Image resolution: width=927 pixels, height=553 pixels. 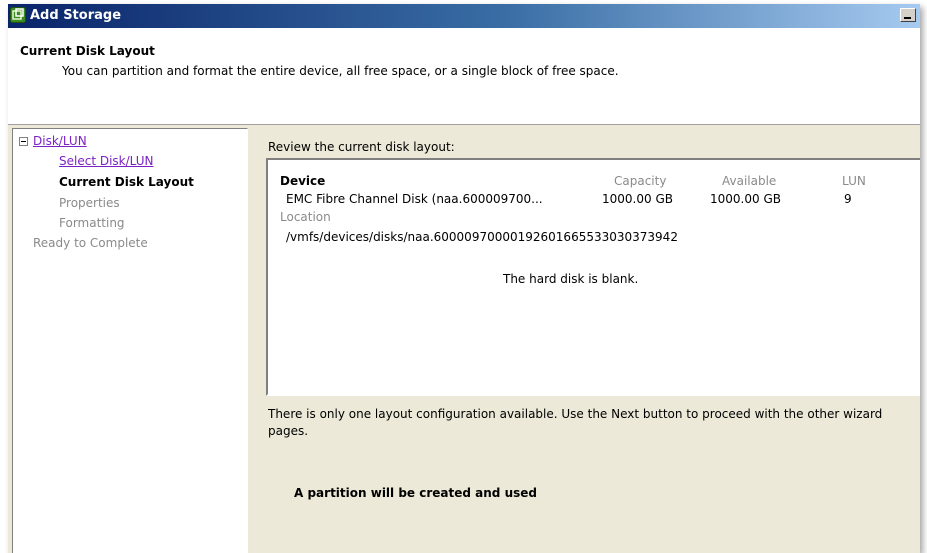 What do you see at coordinates (76, 15) in the screenshot?
I see `window-title: Add Storage` at bounding box center [76, 15].